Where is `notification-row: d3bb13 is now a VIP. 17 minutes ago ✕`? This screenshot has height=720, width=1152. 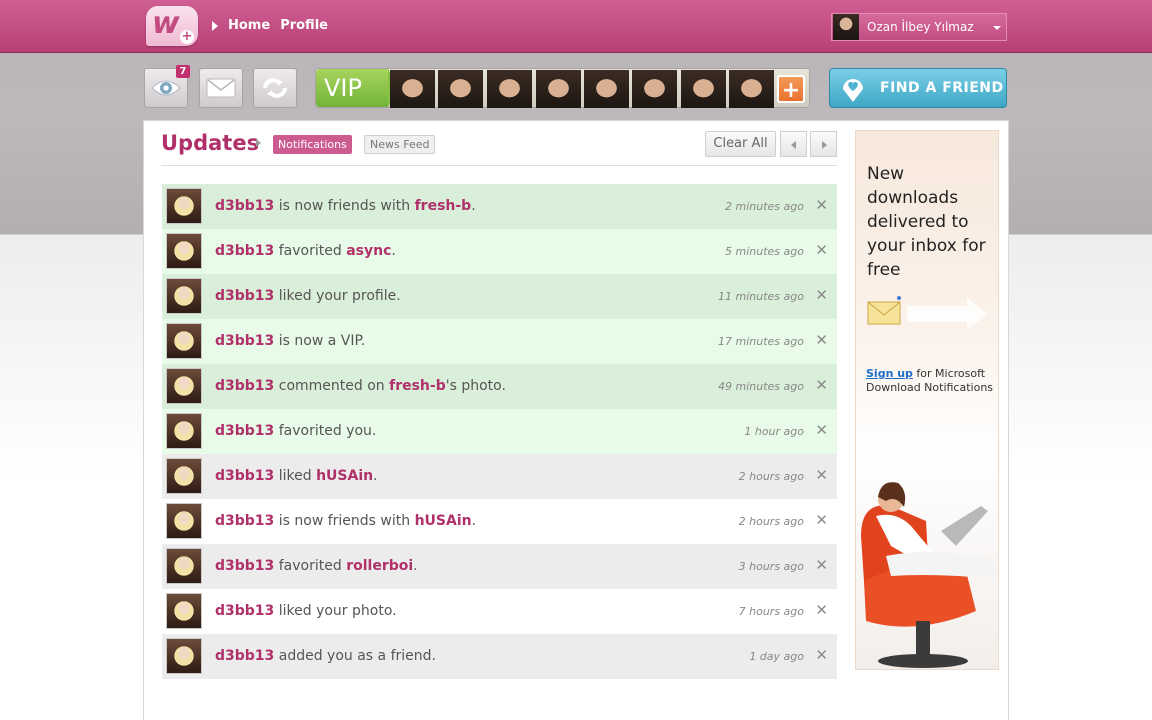 notification-row: d3bb13 is now a VIP. 17 minutes ago ✕ is located at coordinates (499, 341).